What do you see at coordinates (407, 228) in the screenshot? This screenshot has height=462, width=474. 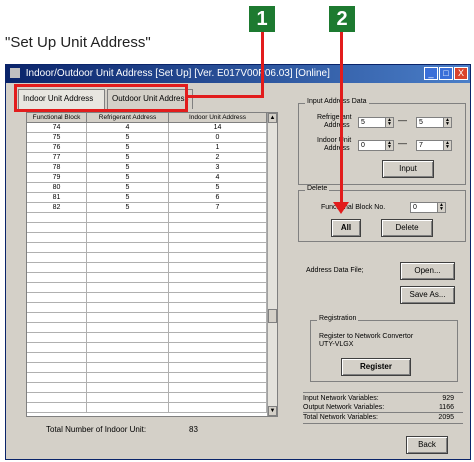 I see `delete-button: Delete` at bounding box center [407, 228].